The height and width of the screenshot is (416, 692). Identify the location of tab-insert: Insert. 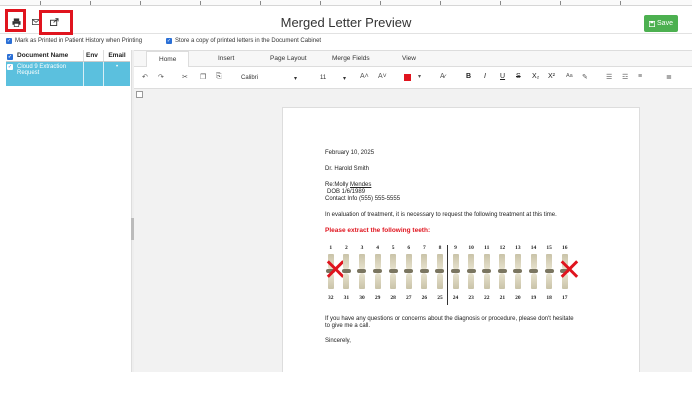
(226, 58).